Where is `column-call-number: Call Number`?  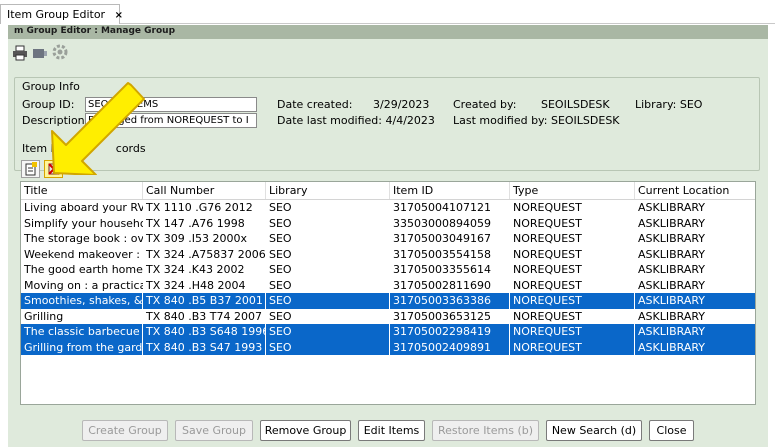
column-call-number: Call Number is located at coordinates (204, 190).